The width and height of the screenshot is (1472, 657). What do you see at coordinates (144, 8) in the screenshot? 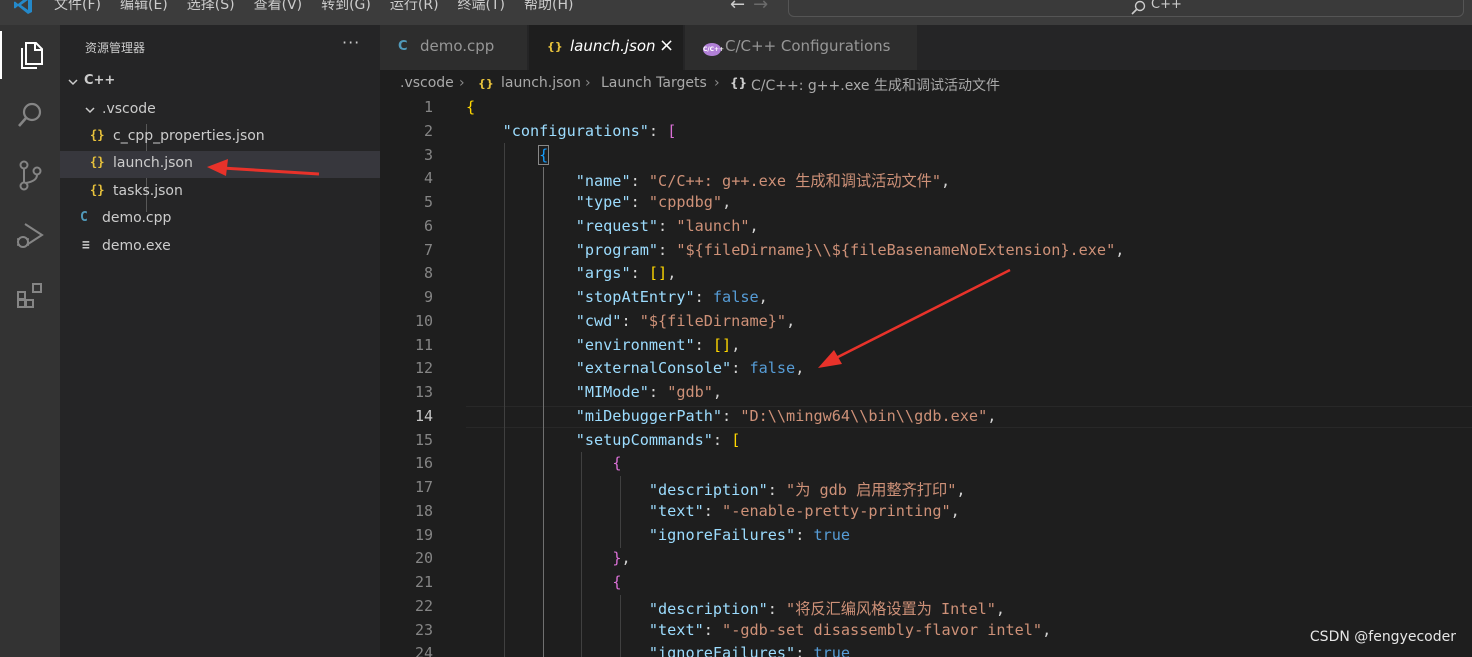
I see `menu-edit: 编辑(E)` at bounding box center [144, 8].